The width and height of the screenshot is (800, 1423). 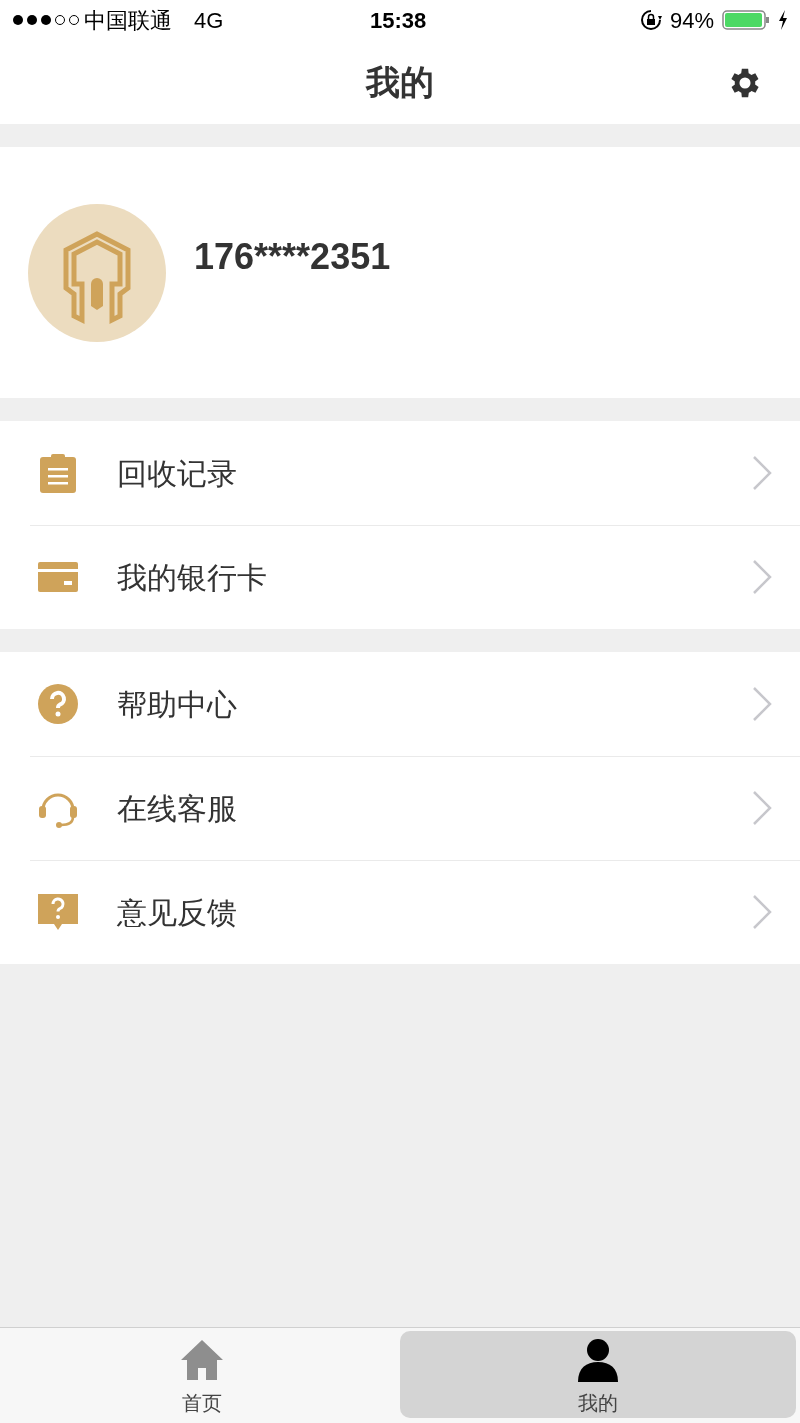 What do you see at coordinates (400, 82) in the screenshot?
I see `page-title: 我的` at bounding box center [400, 82].